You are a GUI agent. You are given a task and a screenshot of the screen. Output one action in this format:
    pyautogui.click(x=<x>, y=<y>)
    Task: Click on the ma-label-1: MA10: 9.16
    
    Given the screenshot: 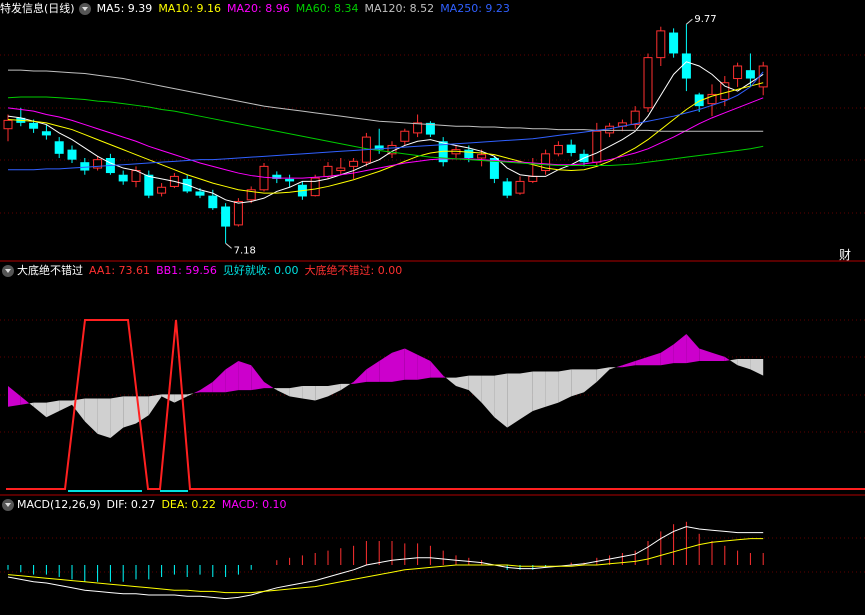 What is the action you would take?
    pyautogui.click(x=190, y=8)
    